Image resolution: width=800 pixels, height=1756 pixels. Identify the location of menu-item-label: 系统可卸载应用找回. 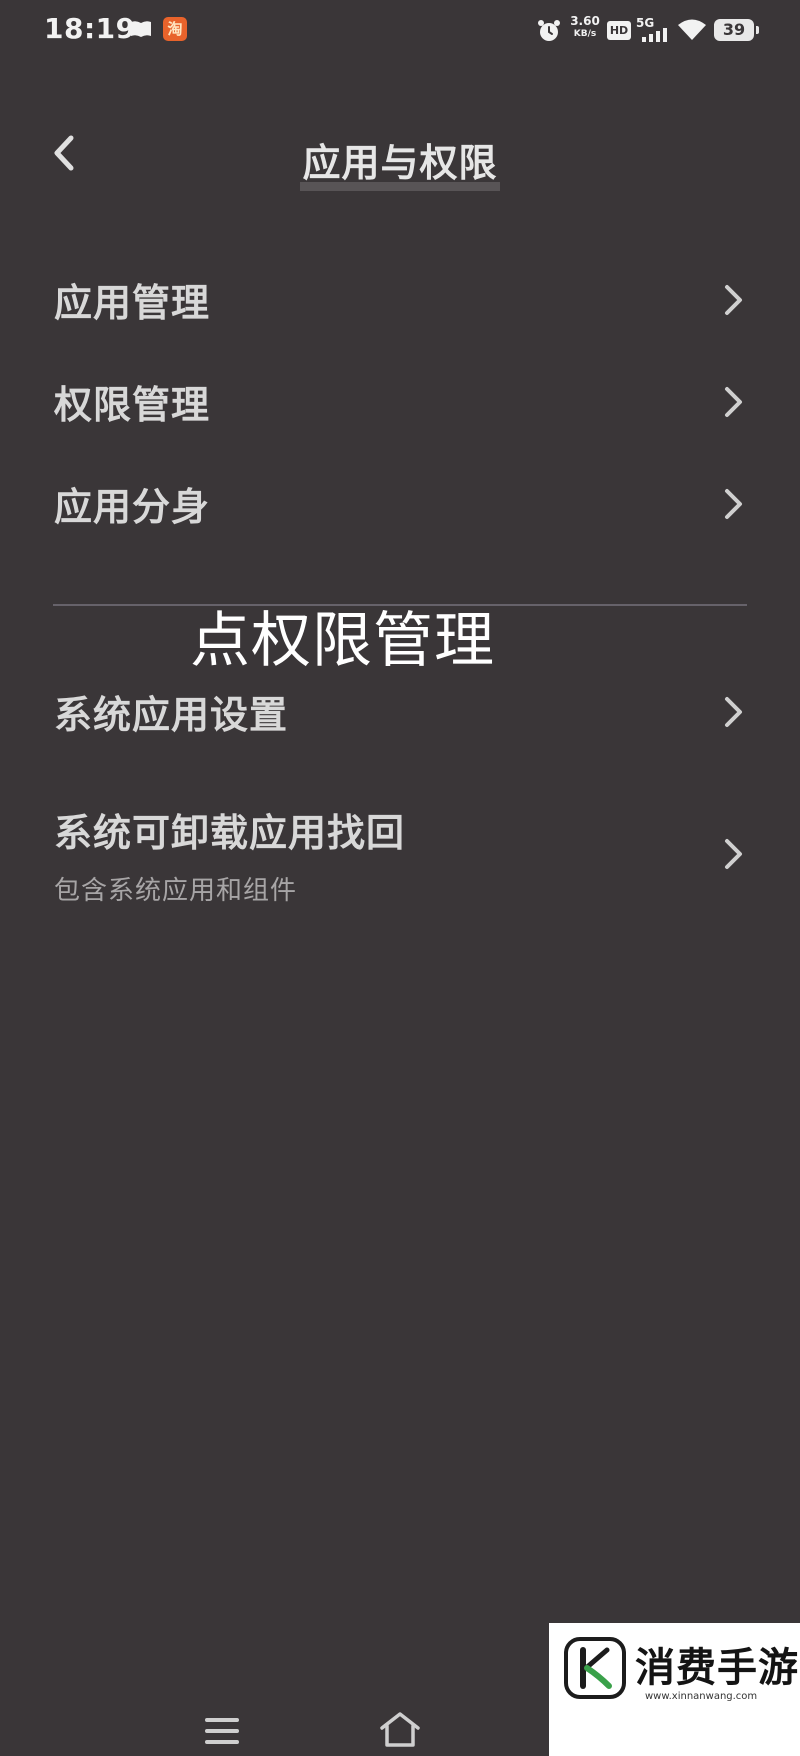
(230, 833).